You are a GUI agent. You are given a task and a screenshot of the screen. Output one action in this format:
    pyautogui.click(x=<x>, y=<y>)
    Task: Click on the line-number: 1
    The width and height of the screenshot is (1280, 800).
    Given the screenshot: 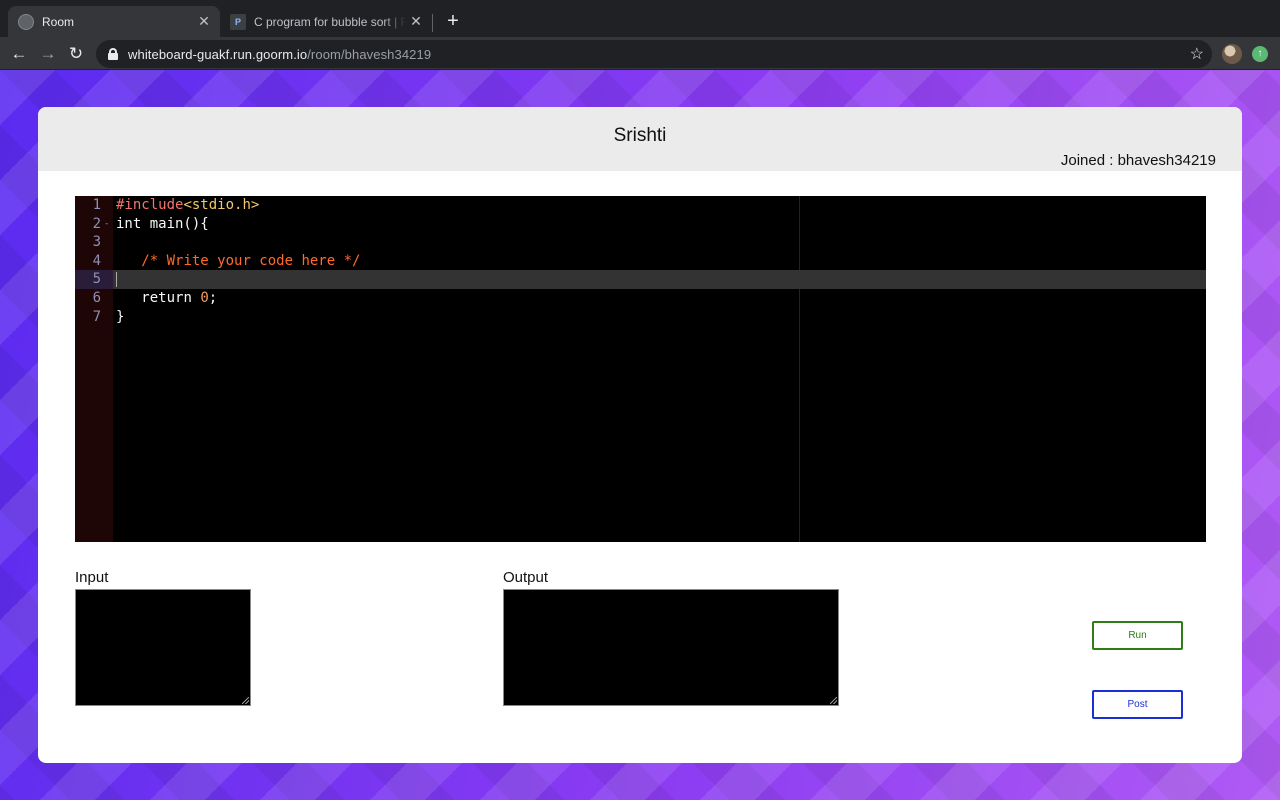 What is the action you would take?
    pyautogui.click(x=96, y=205)
    